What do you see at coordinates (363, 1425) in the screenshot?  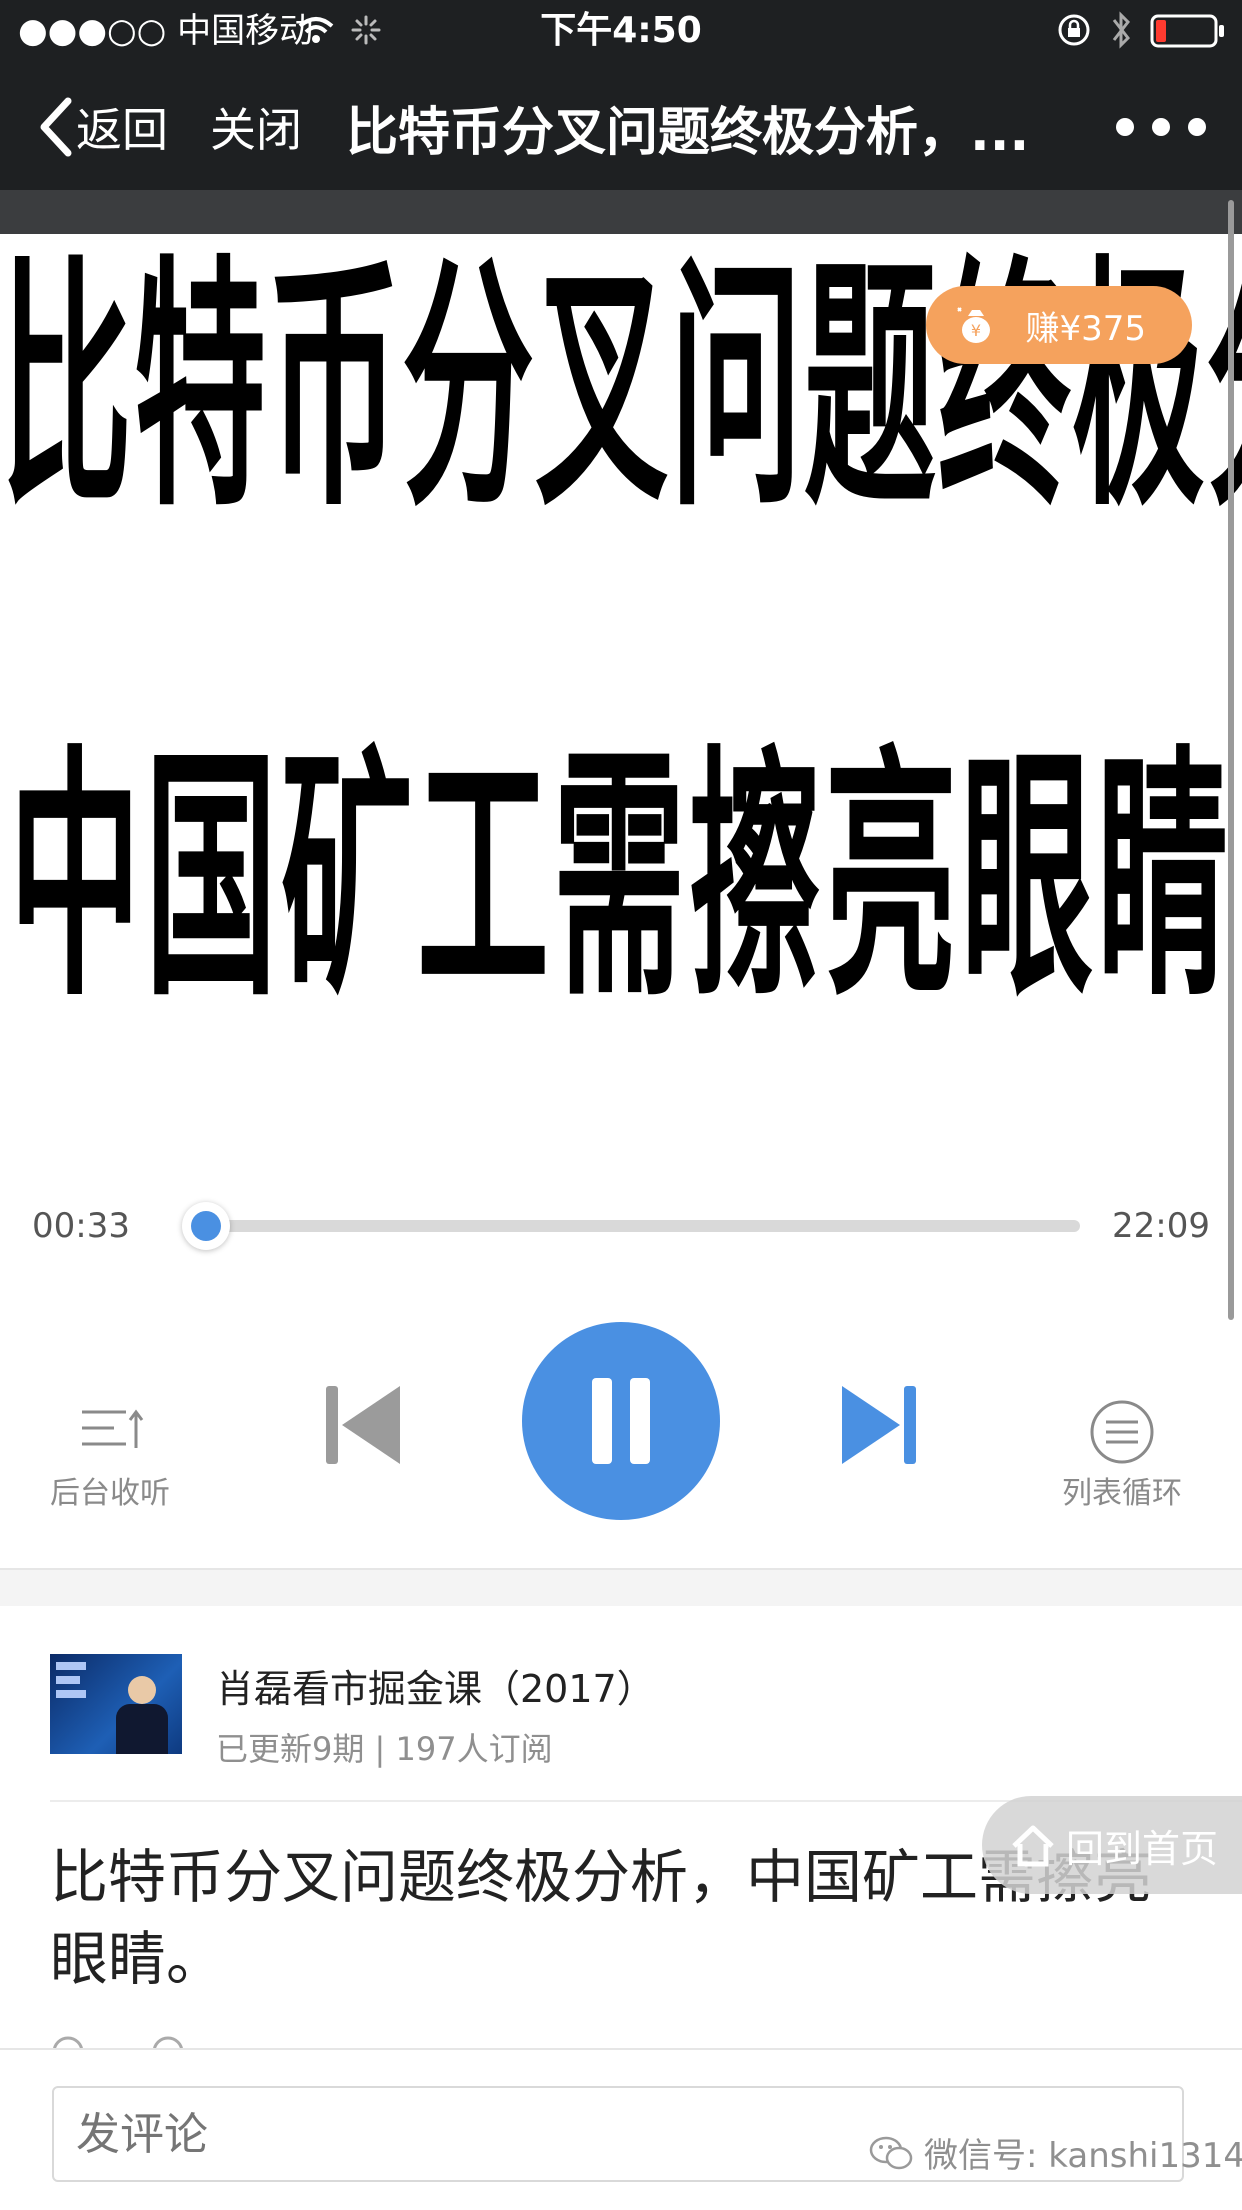 I see `previous-track-icon` at bounding box center [363, 1425].